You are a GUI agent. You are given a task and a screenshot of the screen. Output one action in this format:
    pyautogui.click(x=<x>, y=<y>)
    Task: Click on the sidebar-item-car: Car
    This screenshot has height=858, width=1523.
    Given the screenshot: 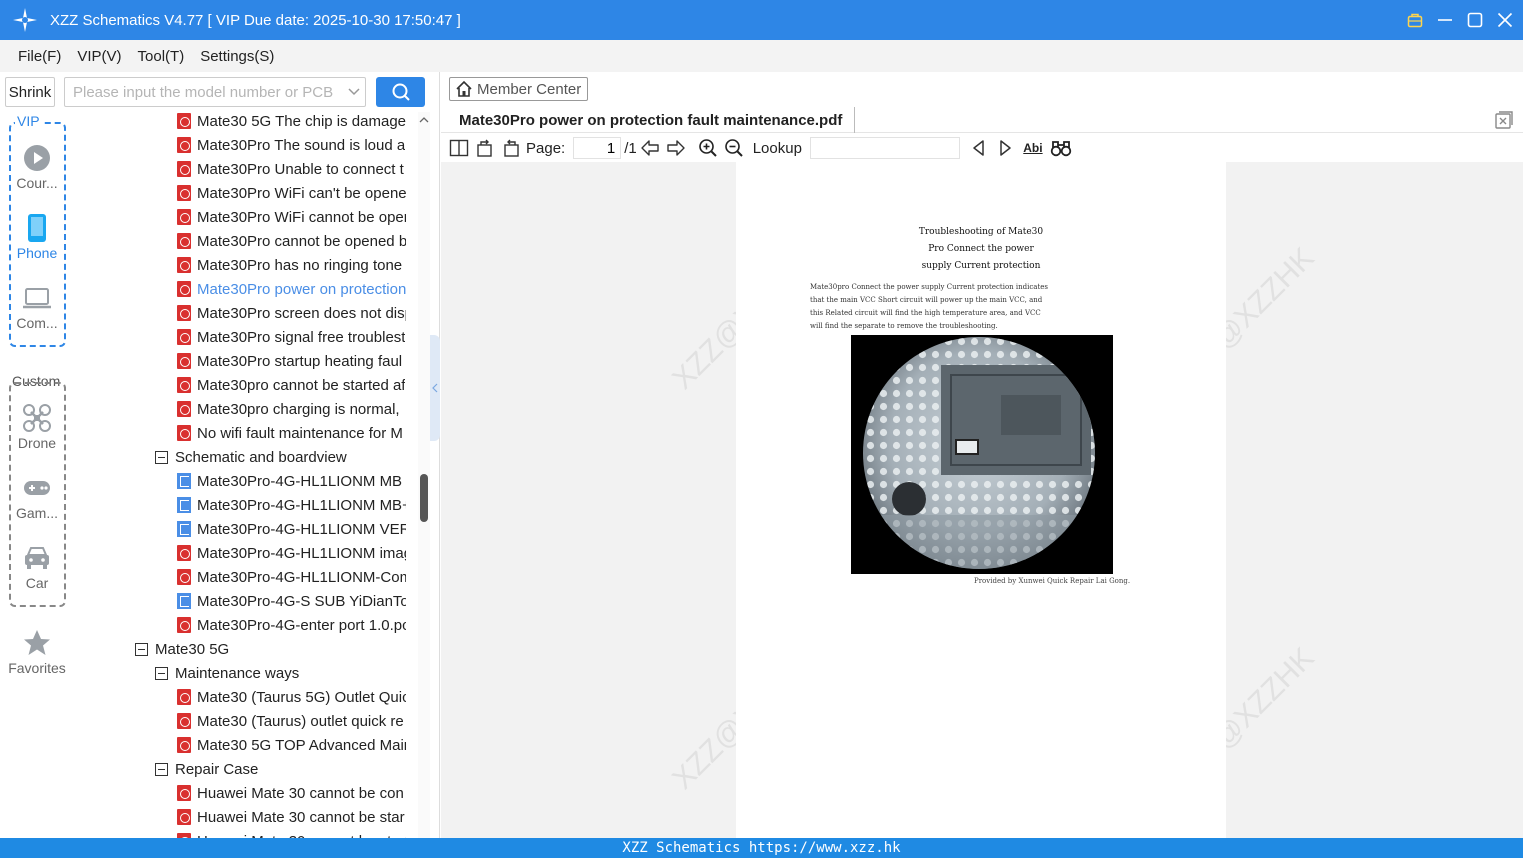 What is the action you would take?
    pyautogui.click(x=37, y=567)
    